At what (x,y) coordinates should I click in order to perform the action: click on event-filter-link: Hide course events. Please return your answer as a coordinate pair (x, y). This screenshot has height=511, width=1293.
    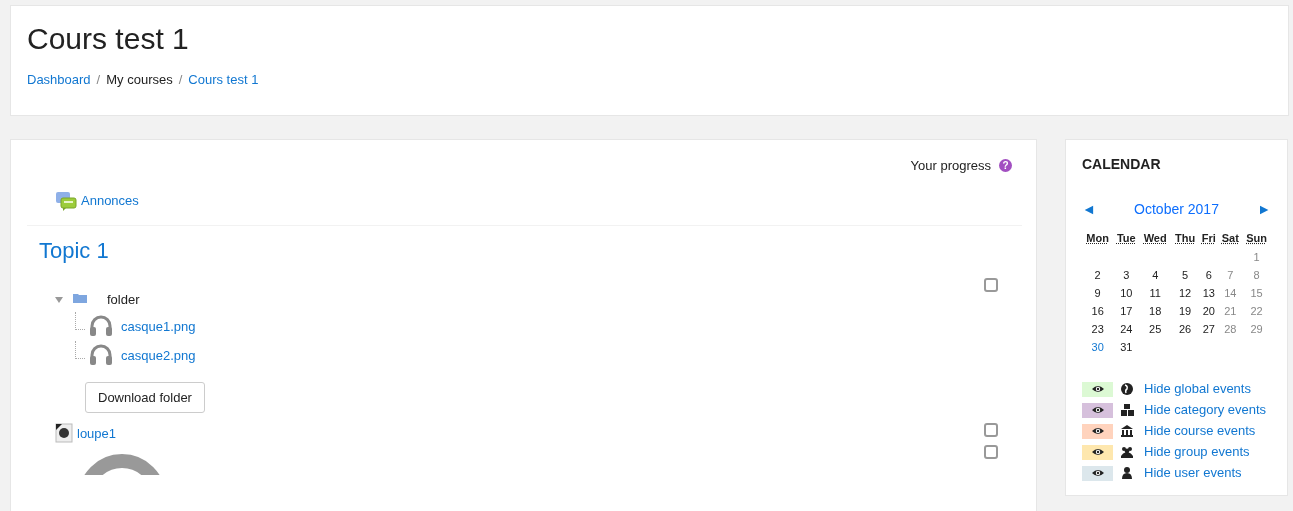
    Looking at the image, I should click on (1200, 431).